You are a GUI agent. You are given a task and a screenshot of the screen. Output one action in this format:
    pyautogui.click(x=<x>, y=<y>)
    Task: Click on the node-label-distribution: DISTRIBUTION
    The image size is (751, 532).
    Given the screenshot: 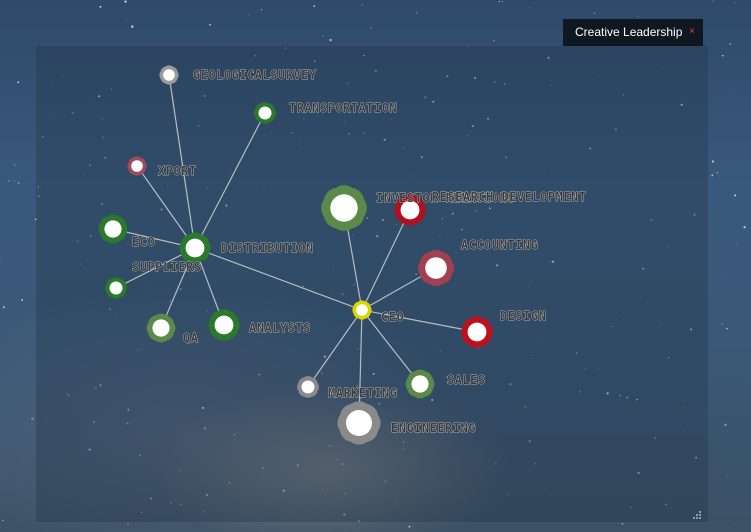 What is the action you would take?
    pyautogui.click(x=267, y=248)
    